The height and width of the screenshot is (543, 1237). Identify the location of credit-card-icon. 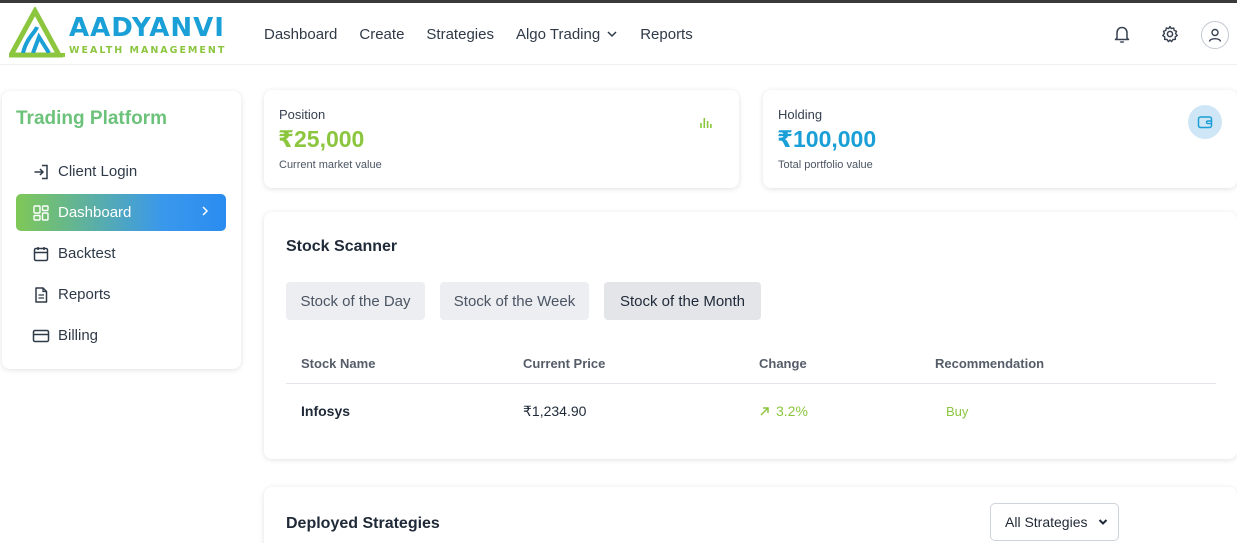
(41, 336).